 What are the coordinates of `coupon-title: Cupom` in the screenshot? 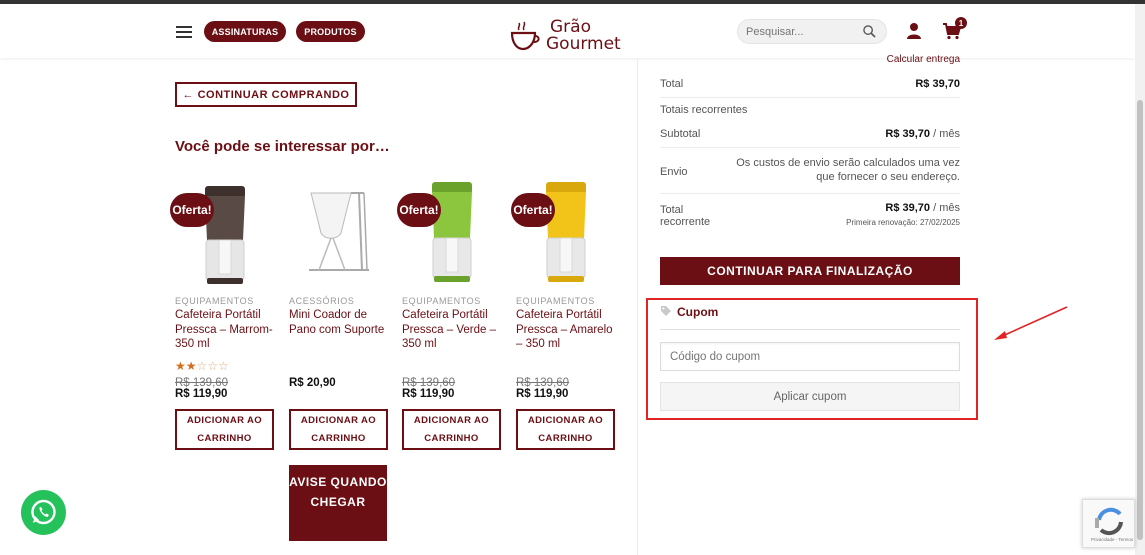 It's located at (698, 312).